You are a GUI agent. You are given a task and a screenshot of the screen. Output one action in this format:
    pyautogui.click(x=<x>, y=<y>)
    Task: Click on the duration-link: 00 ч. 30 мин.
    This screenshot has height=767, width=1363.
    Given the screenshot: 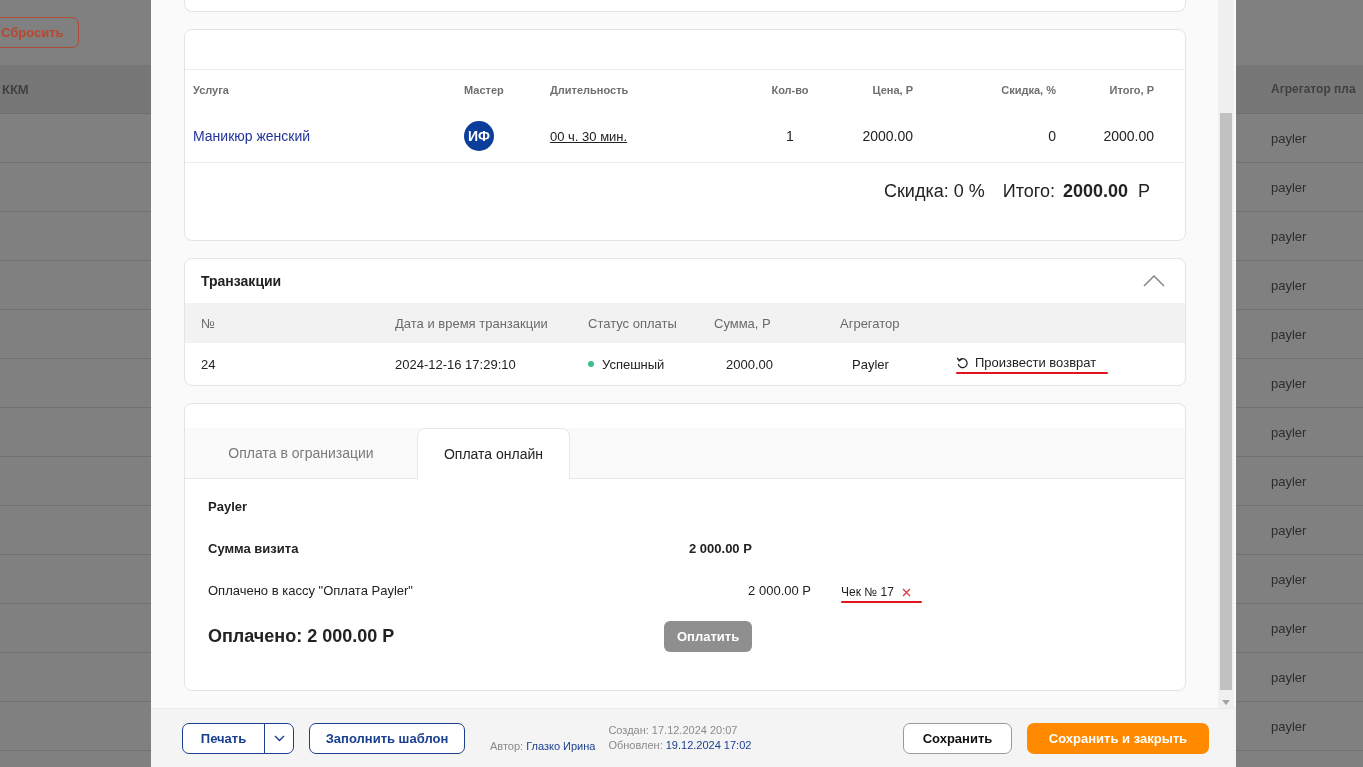 What is the action you would take?
    pyautogui.click(x=645, y=136)
    